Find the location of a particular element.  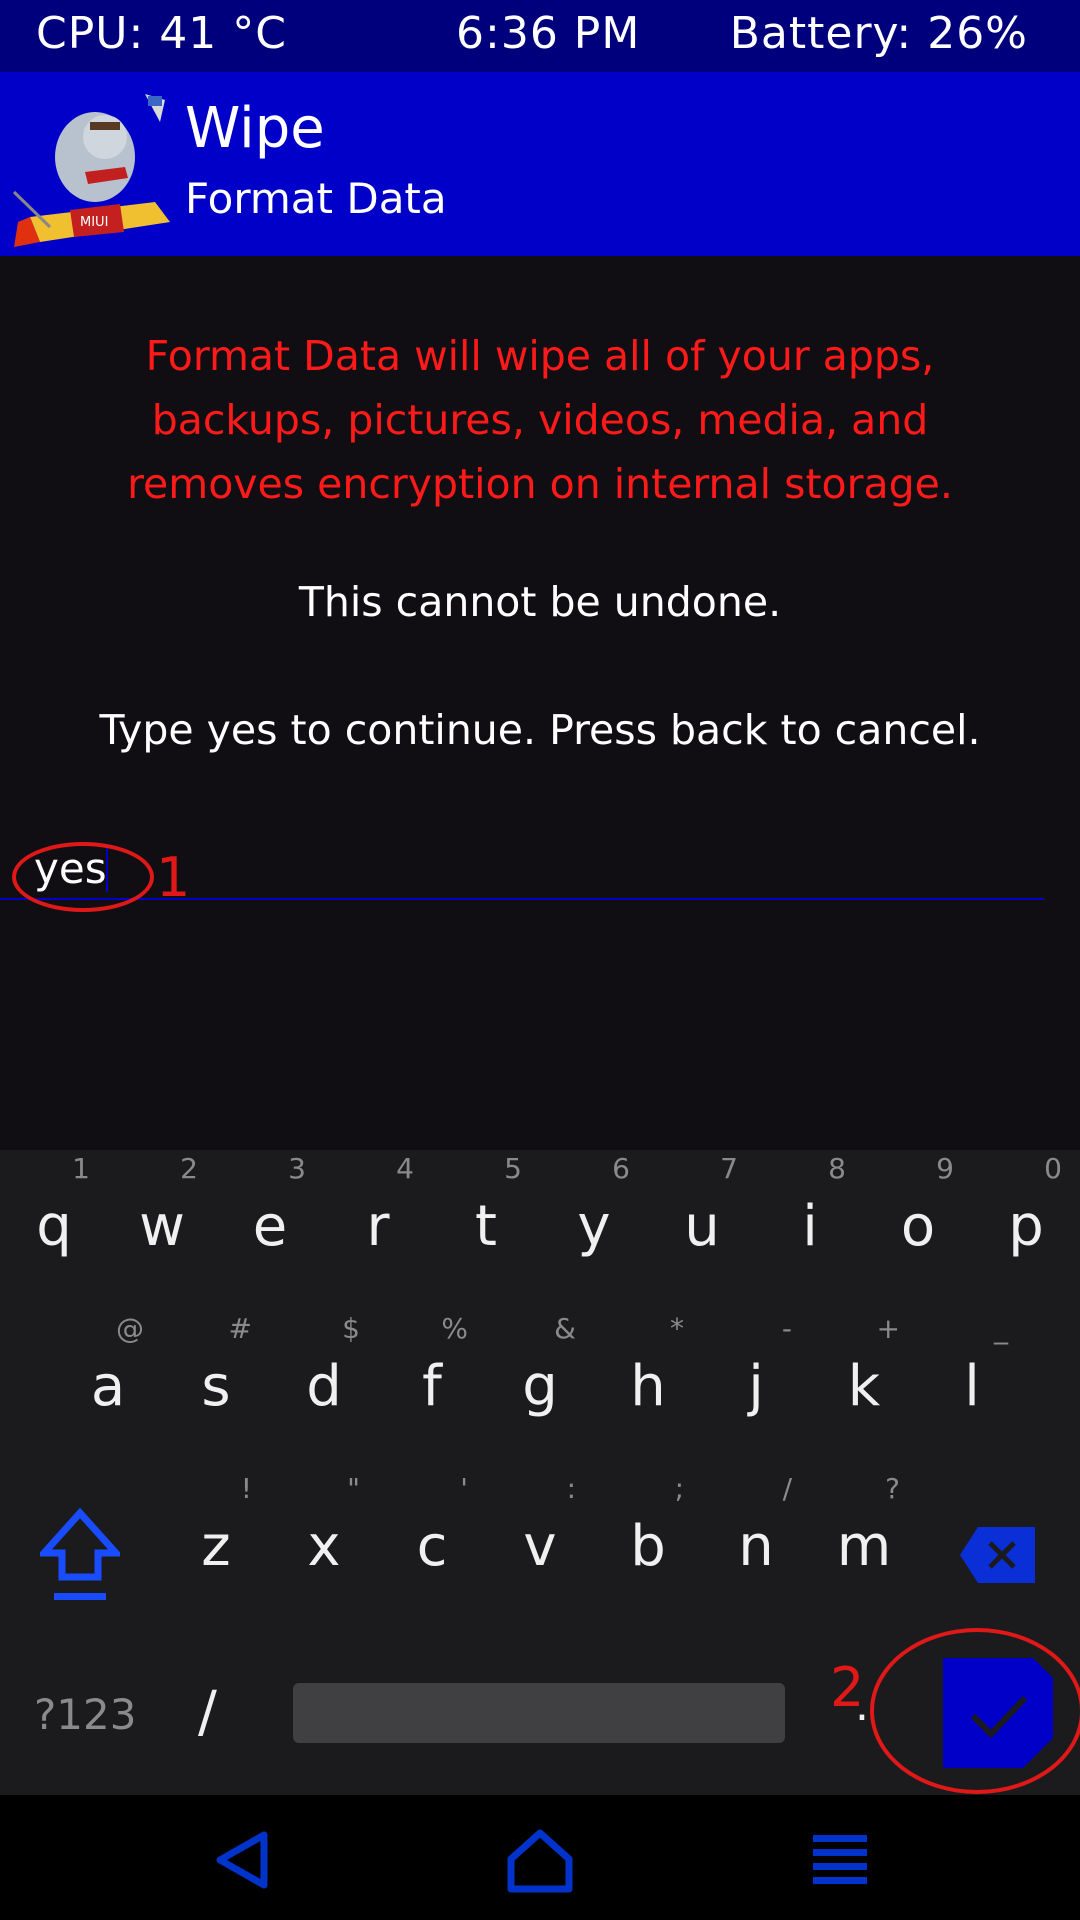

key-m: ? m is located at coordinates (864, 1537).